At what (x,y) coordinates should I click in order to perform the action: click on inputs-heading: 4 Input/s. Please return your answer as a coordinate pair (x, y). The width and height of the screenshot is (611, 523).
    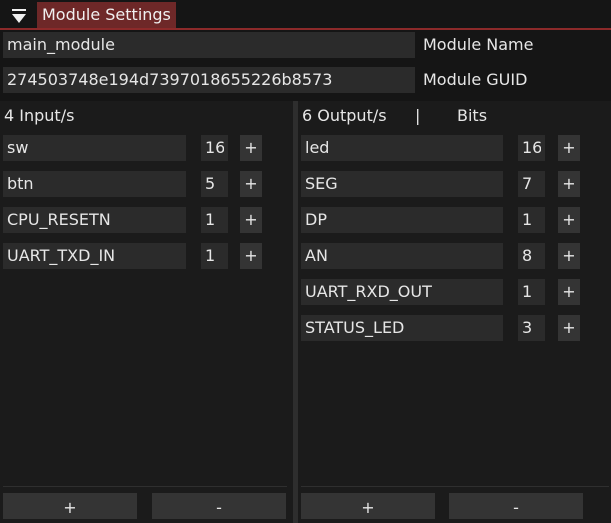
    Looking at the image, I should click on (39, 115).